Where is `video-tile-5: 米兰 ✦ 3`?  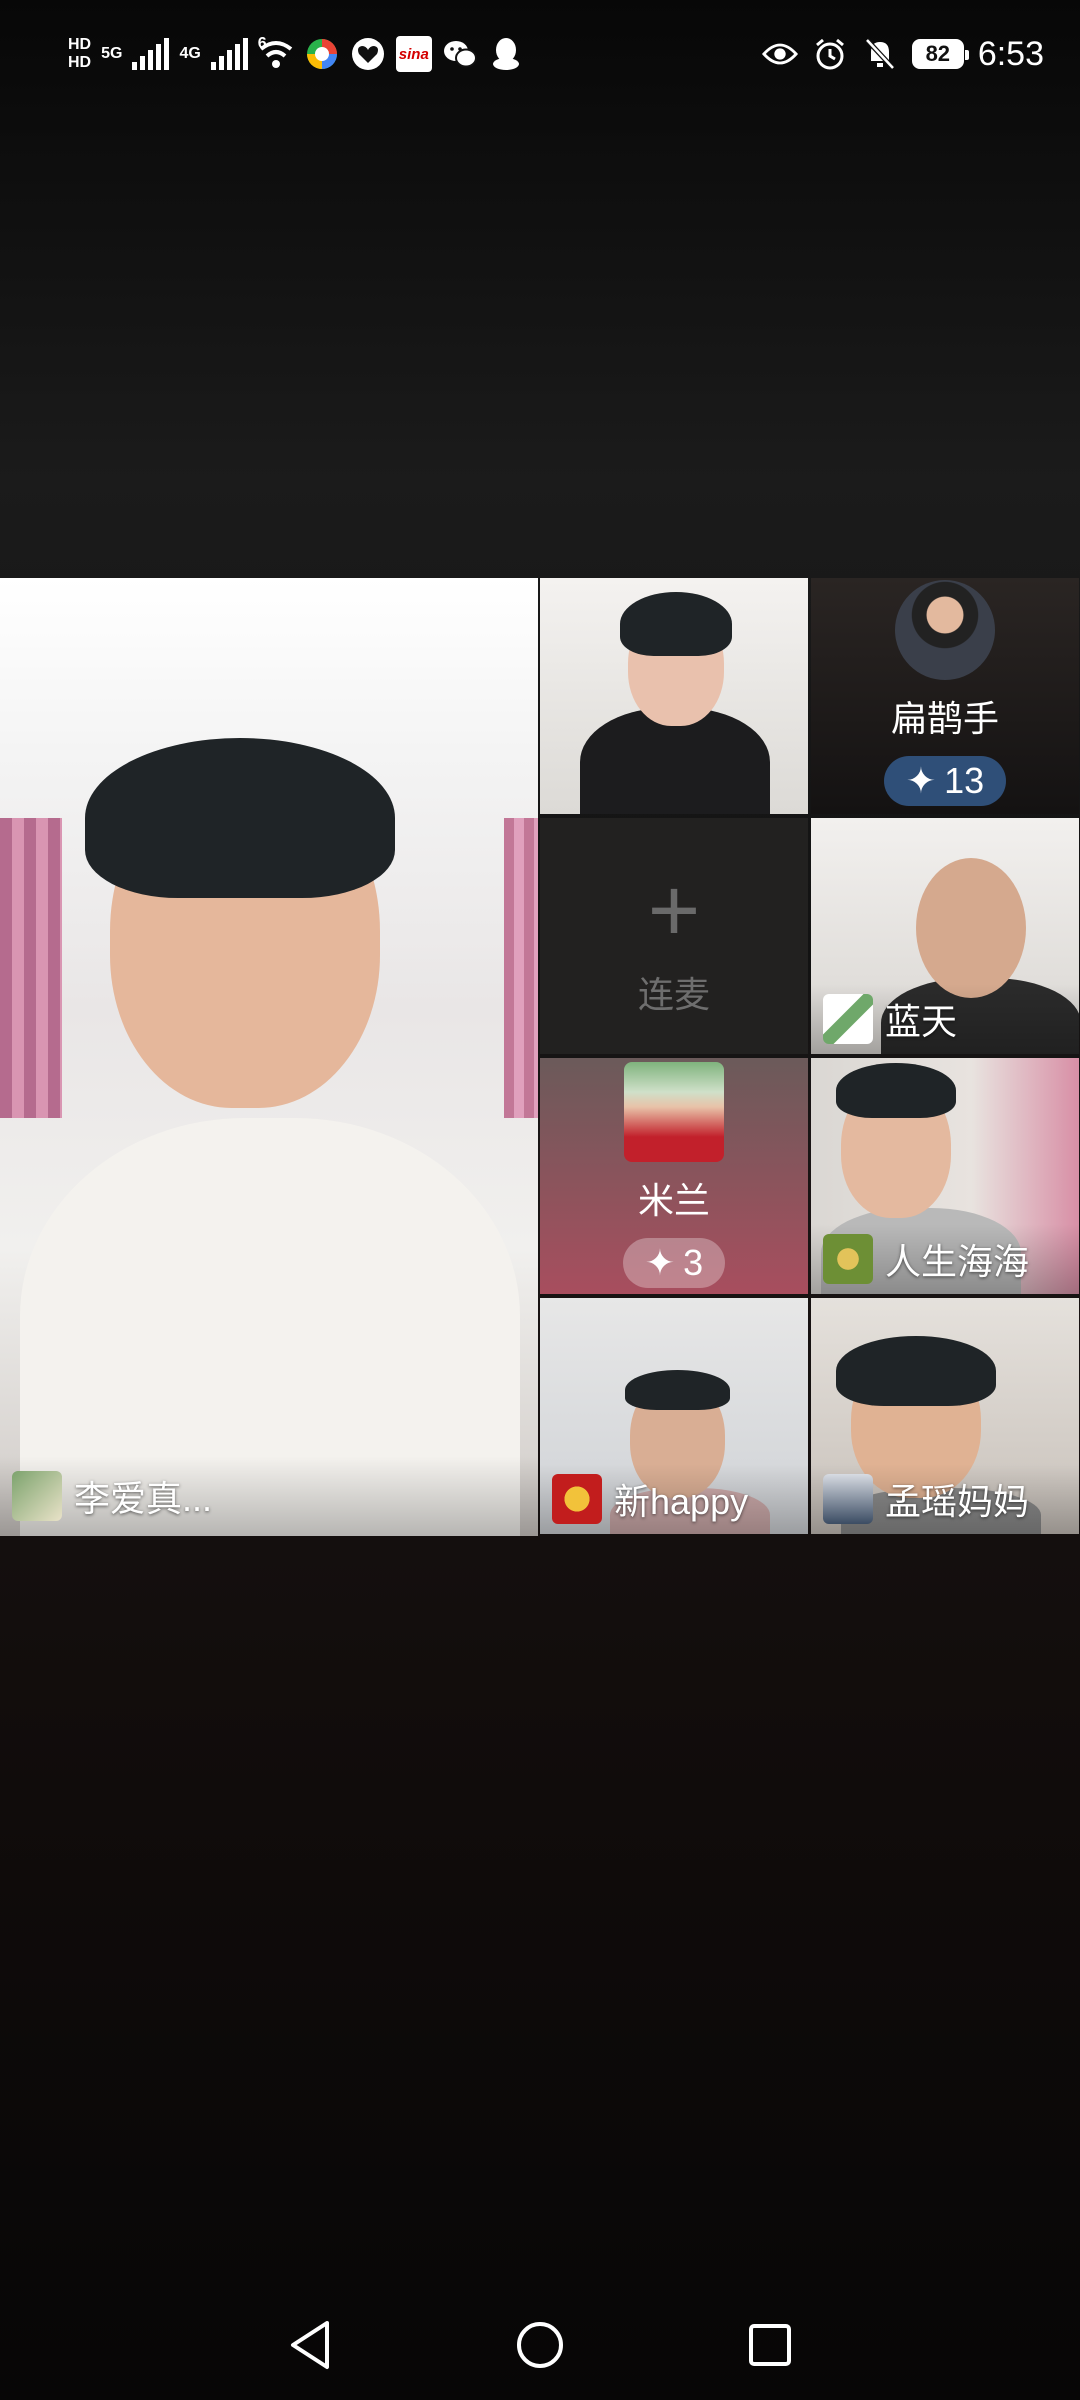
video-tile-5: 米兰 ✦ 3 is located at coordinates (674, 1176).